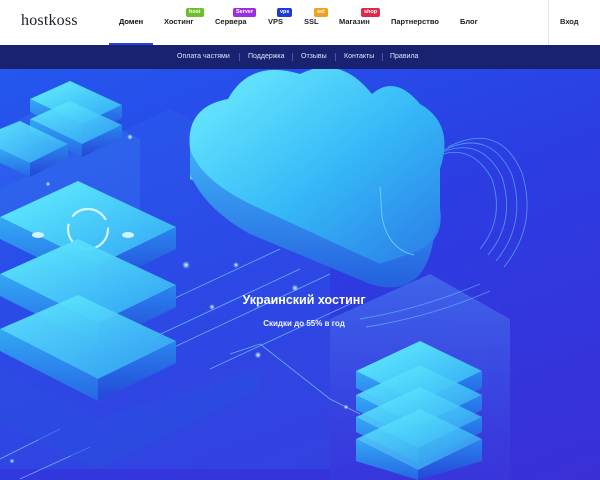 This screenshot has height=480, width=600. Describe the element at coordinates (469, 21) in the screenshot. I see `nav-blog: Блог` at that location.